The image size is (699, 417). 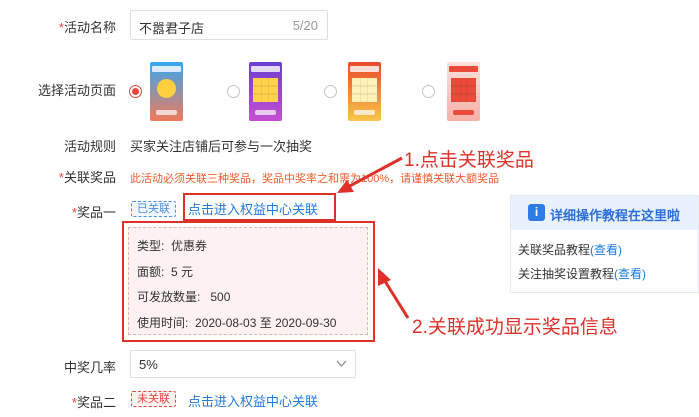 What do you see at coordinates (615, 215) in the screenshot?
I see `help-title: 详细操作教程在这里啦` at bounding box center [615, 215].